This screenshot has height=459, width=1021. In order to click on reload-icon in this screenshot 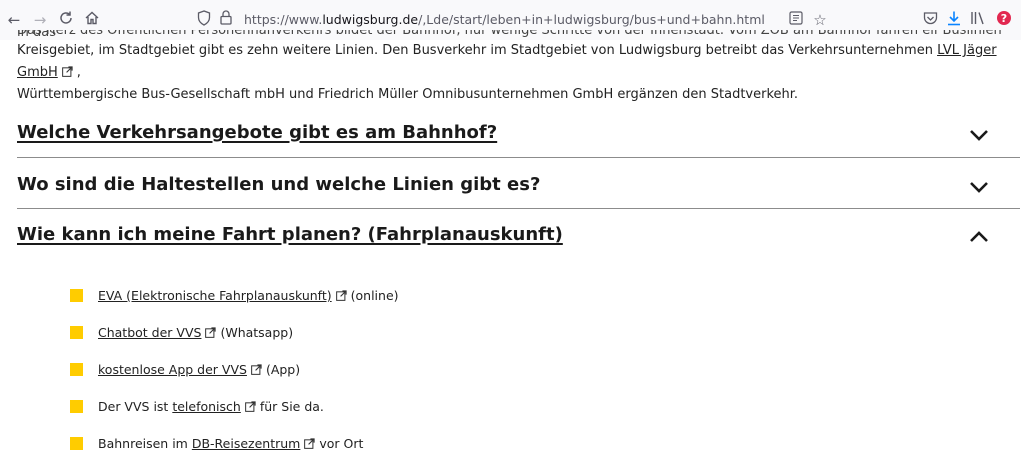, I will do `click(66, 20)`.